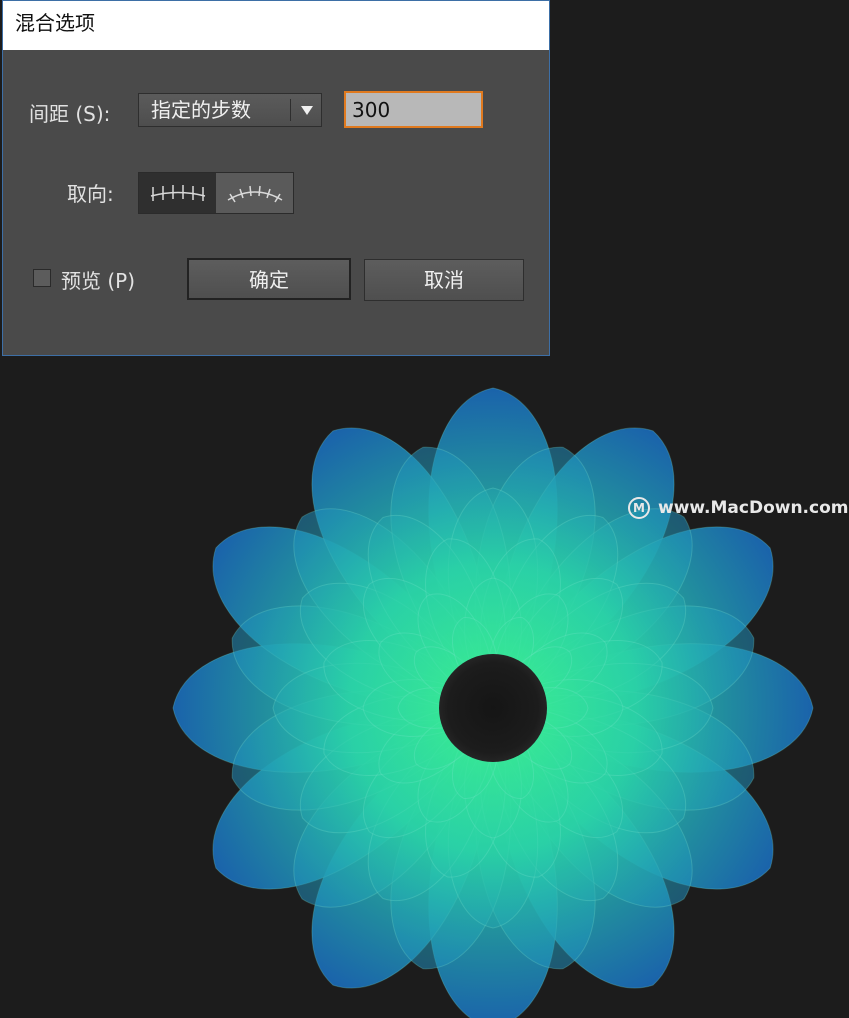  What do you see at coordinates (290, 110) in the screenshot?
I see `select-divider` at bounding box center [290, 110].